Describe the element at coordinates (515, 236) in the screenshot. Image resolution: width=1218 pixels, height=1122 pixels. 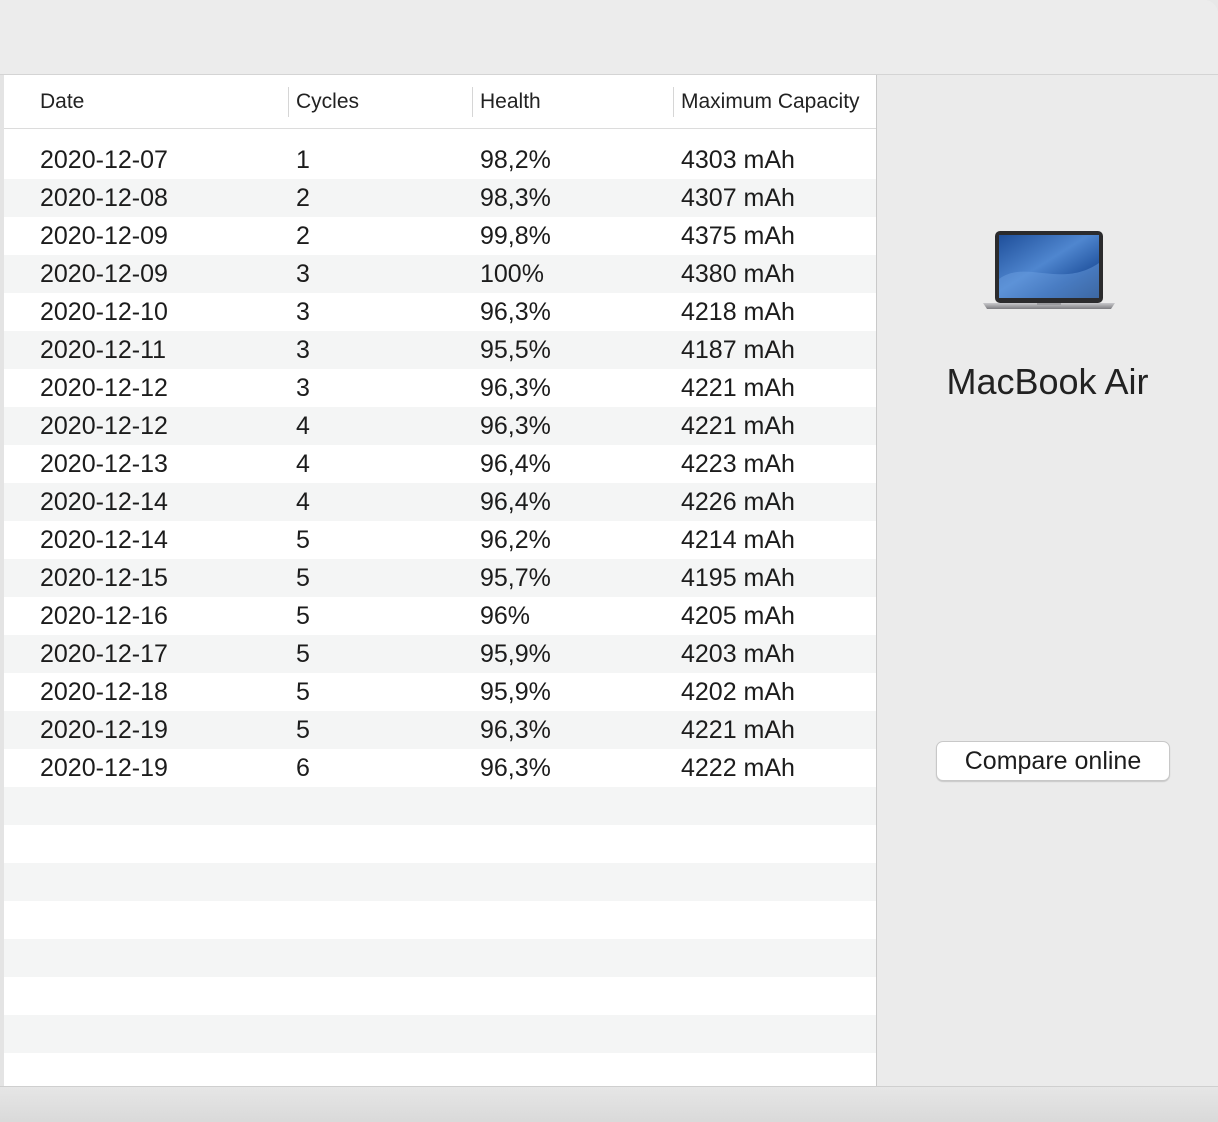
I see `cell-health: 99,8%` at that location.